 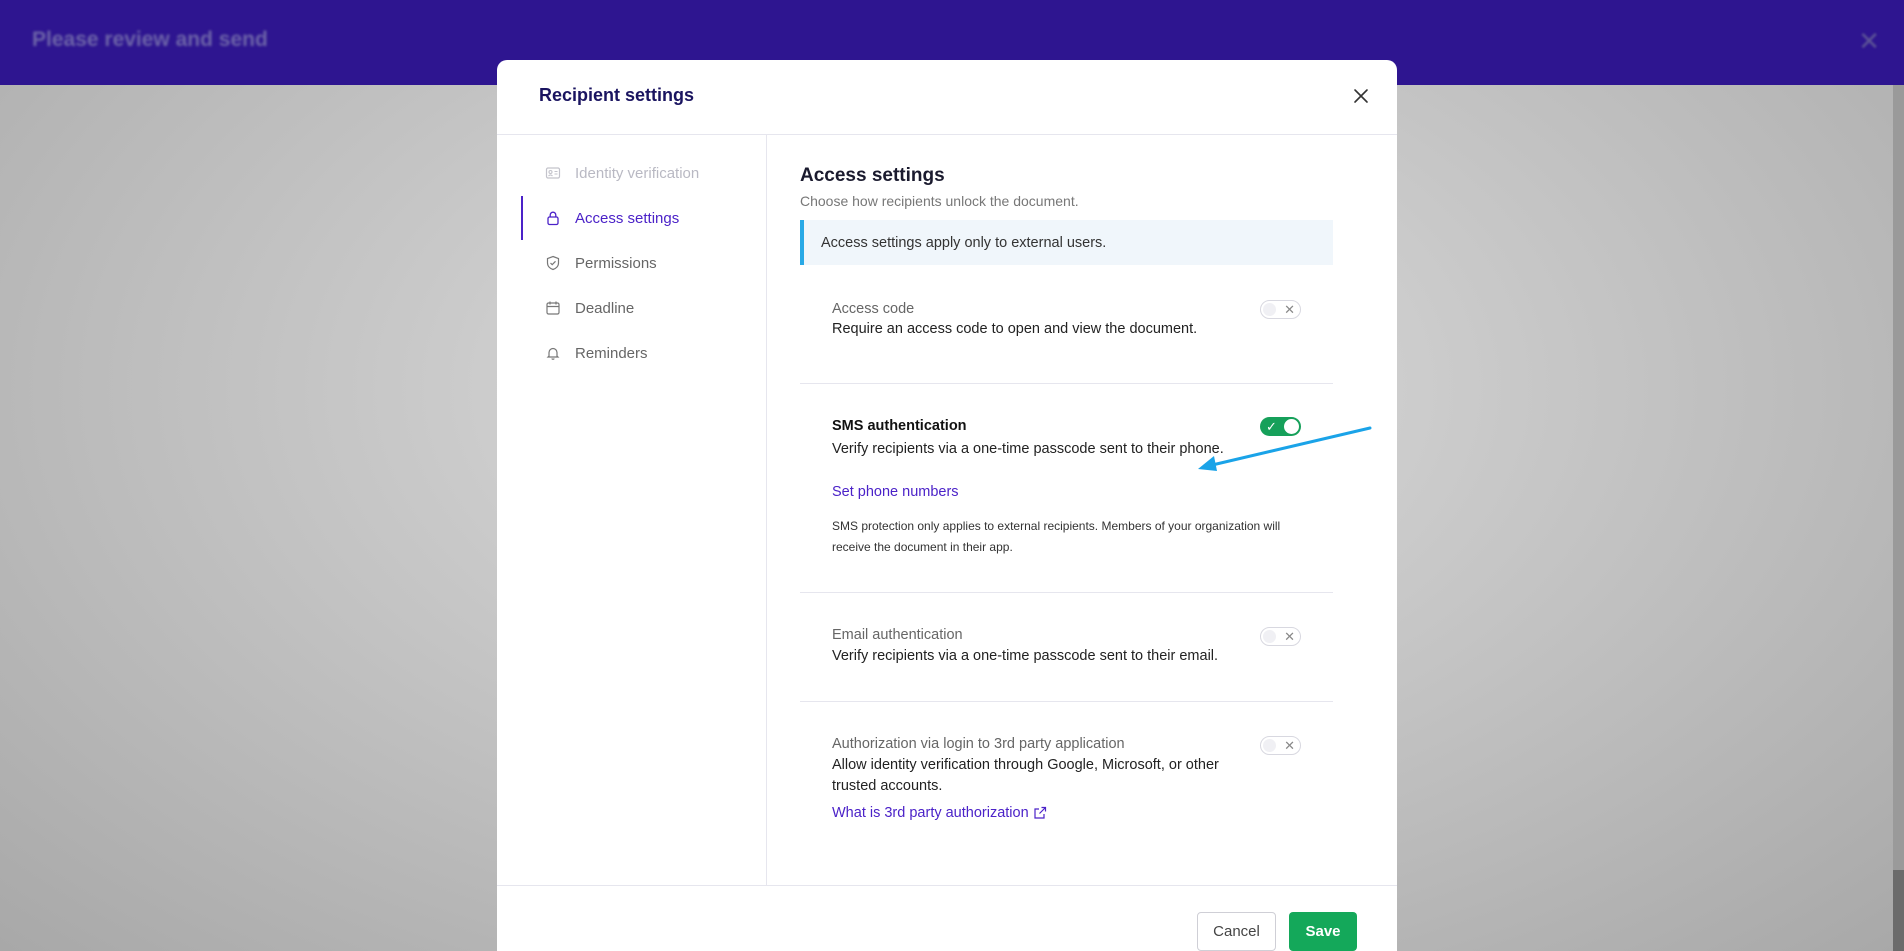 I want to click on page-title: Please review and send, so click(x=150, y=39).